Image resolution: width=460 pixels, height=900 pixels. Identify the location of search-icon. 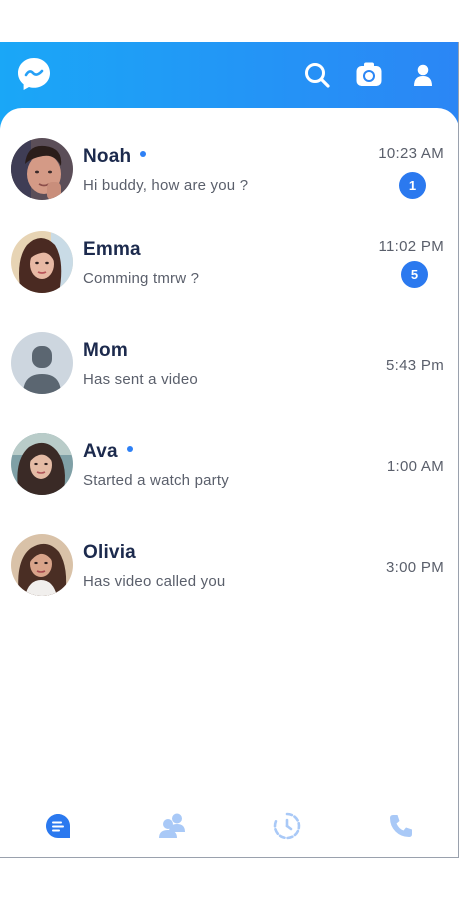
(317, 75).